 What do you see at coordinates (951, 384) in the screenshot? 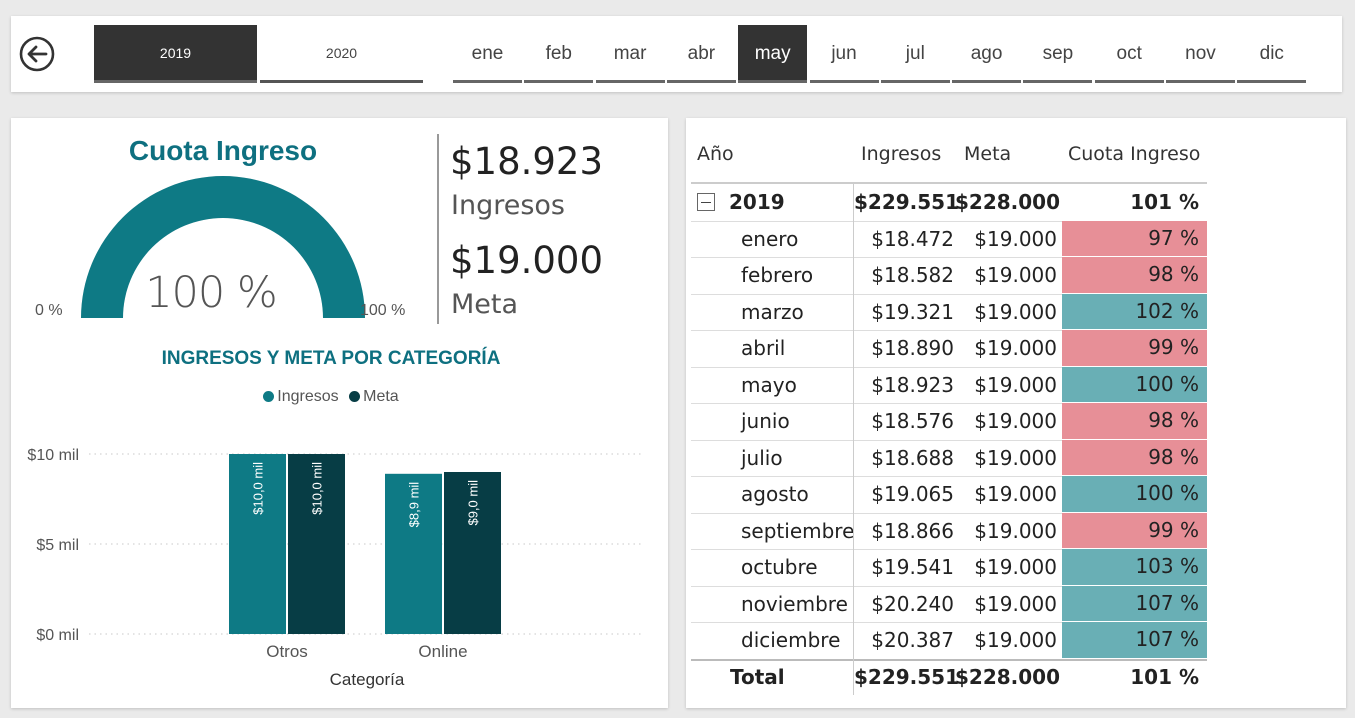
I see `matrix-month-row: mayo $18.923 $19.000 100 %` at bounding box center [951, 384].